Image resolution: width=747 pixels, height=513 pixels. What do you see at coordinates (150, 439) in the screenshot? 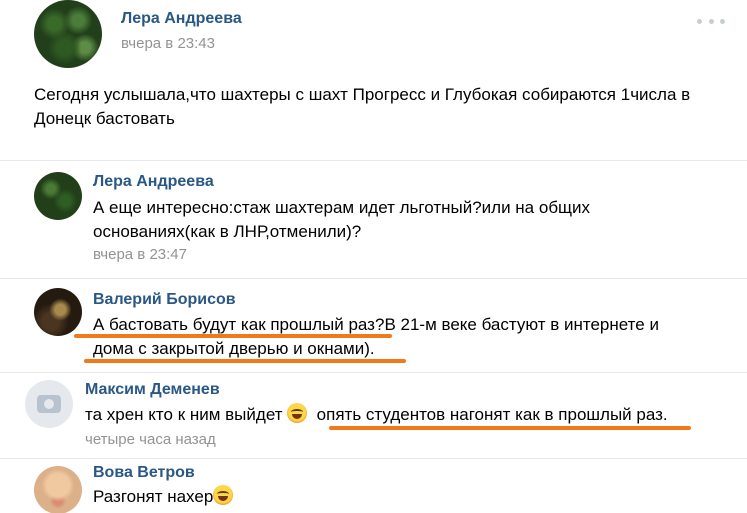
I see `comment-time: четыре часа назад` at bounding box center [150, 439].